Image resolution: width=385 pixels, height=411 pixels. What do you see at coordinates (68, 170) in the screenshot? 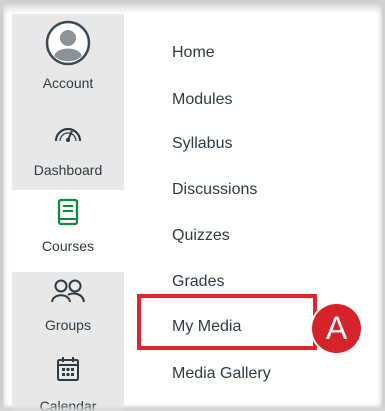
I see `global-nav-dashboard-label: Dashboard` at bounding box center [68, 170].